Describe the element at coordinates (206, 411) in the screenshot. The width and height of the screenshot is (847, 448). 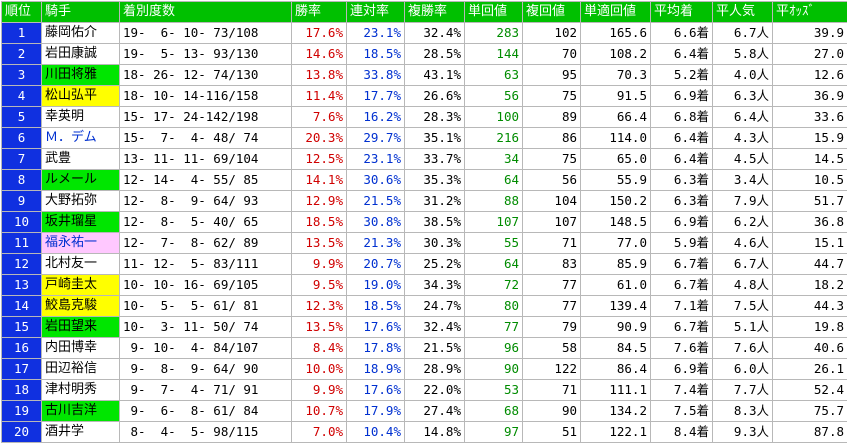
I see `record-cell: 9- 6- 8- 61/ 84` at that location.